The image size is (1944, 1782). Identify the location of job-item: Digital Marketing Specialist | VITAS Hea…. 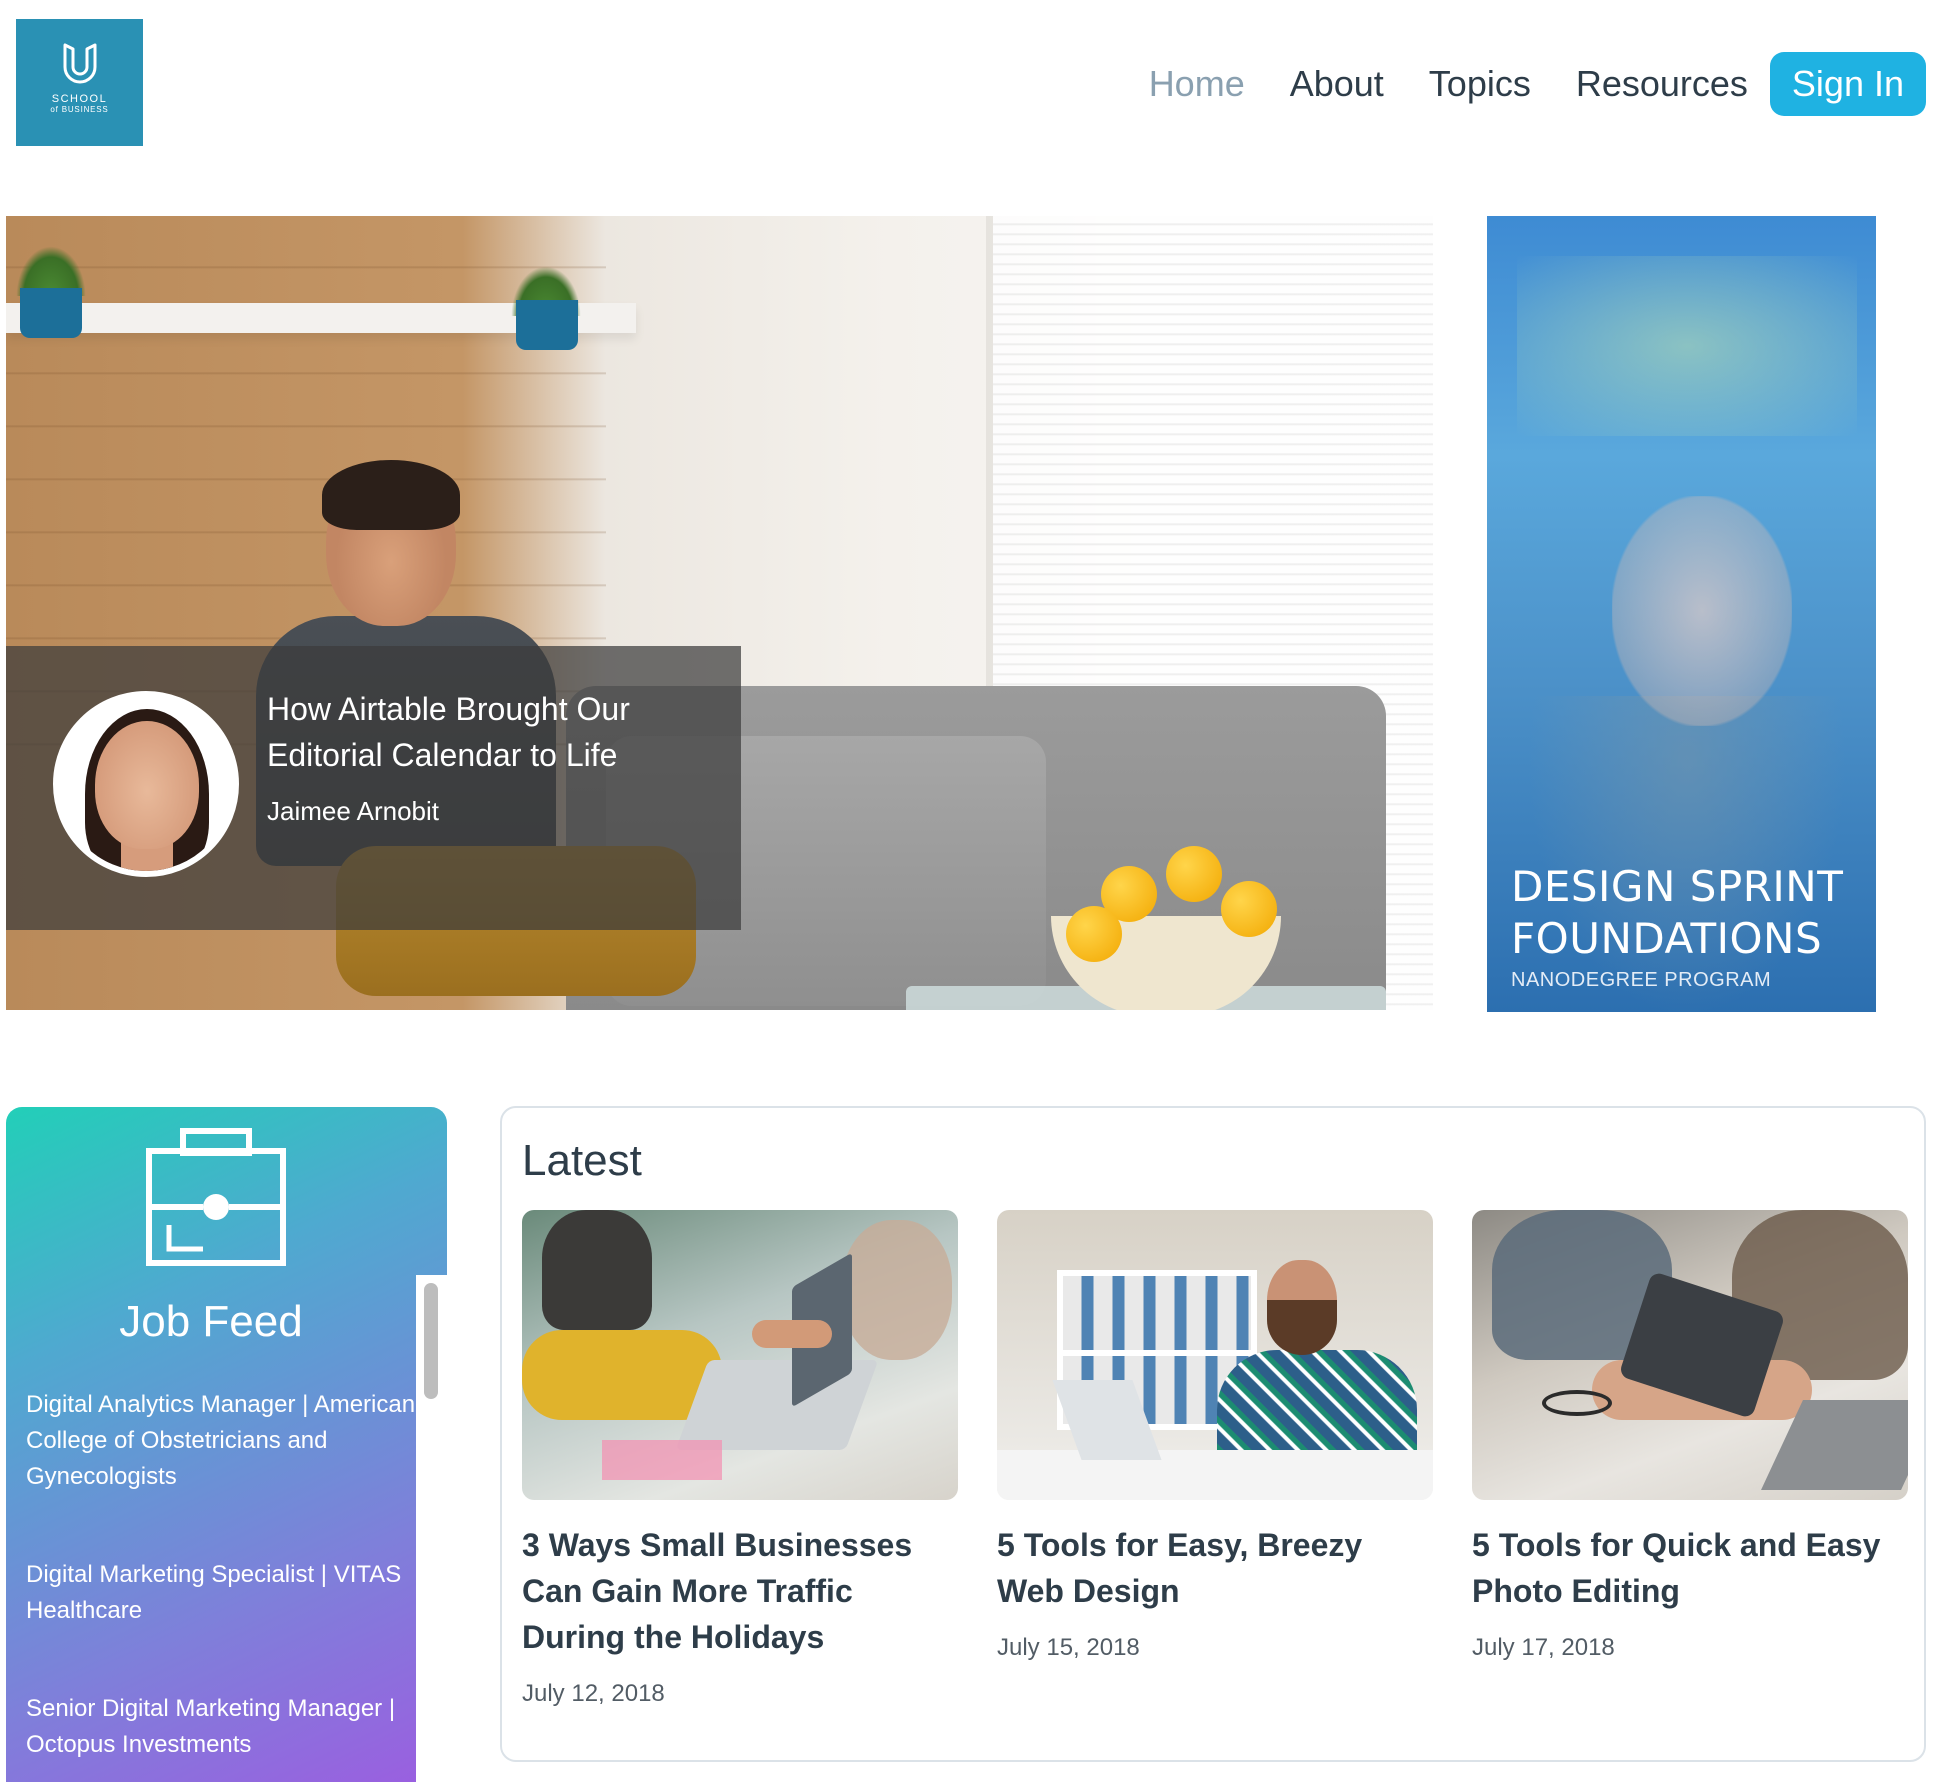
(221, 1593).